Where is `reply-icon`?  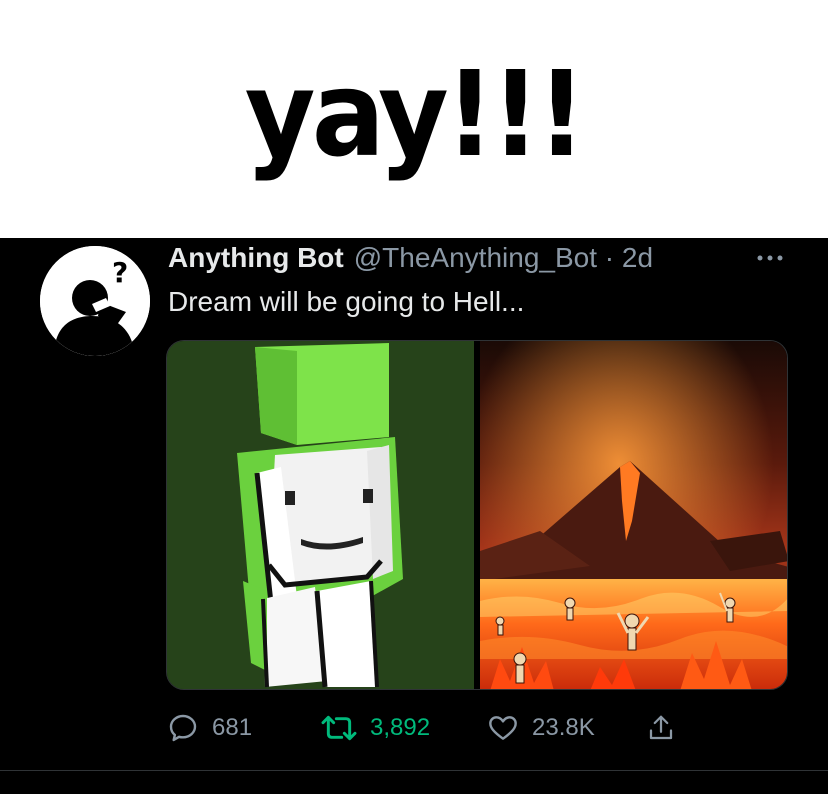
reply-icon is located at coordinates (183, 728).